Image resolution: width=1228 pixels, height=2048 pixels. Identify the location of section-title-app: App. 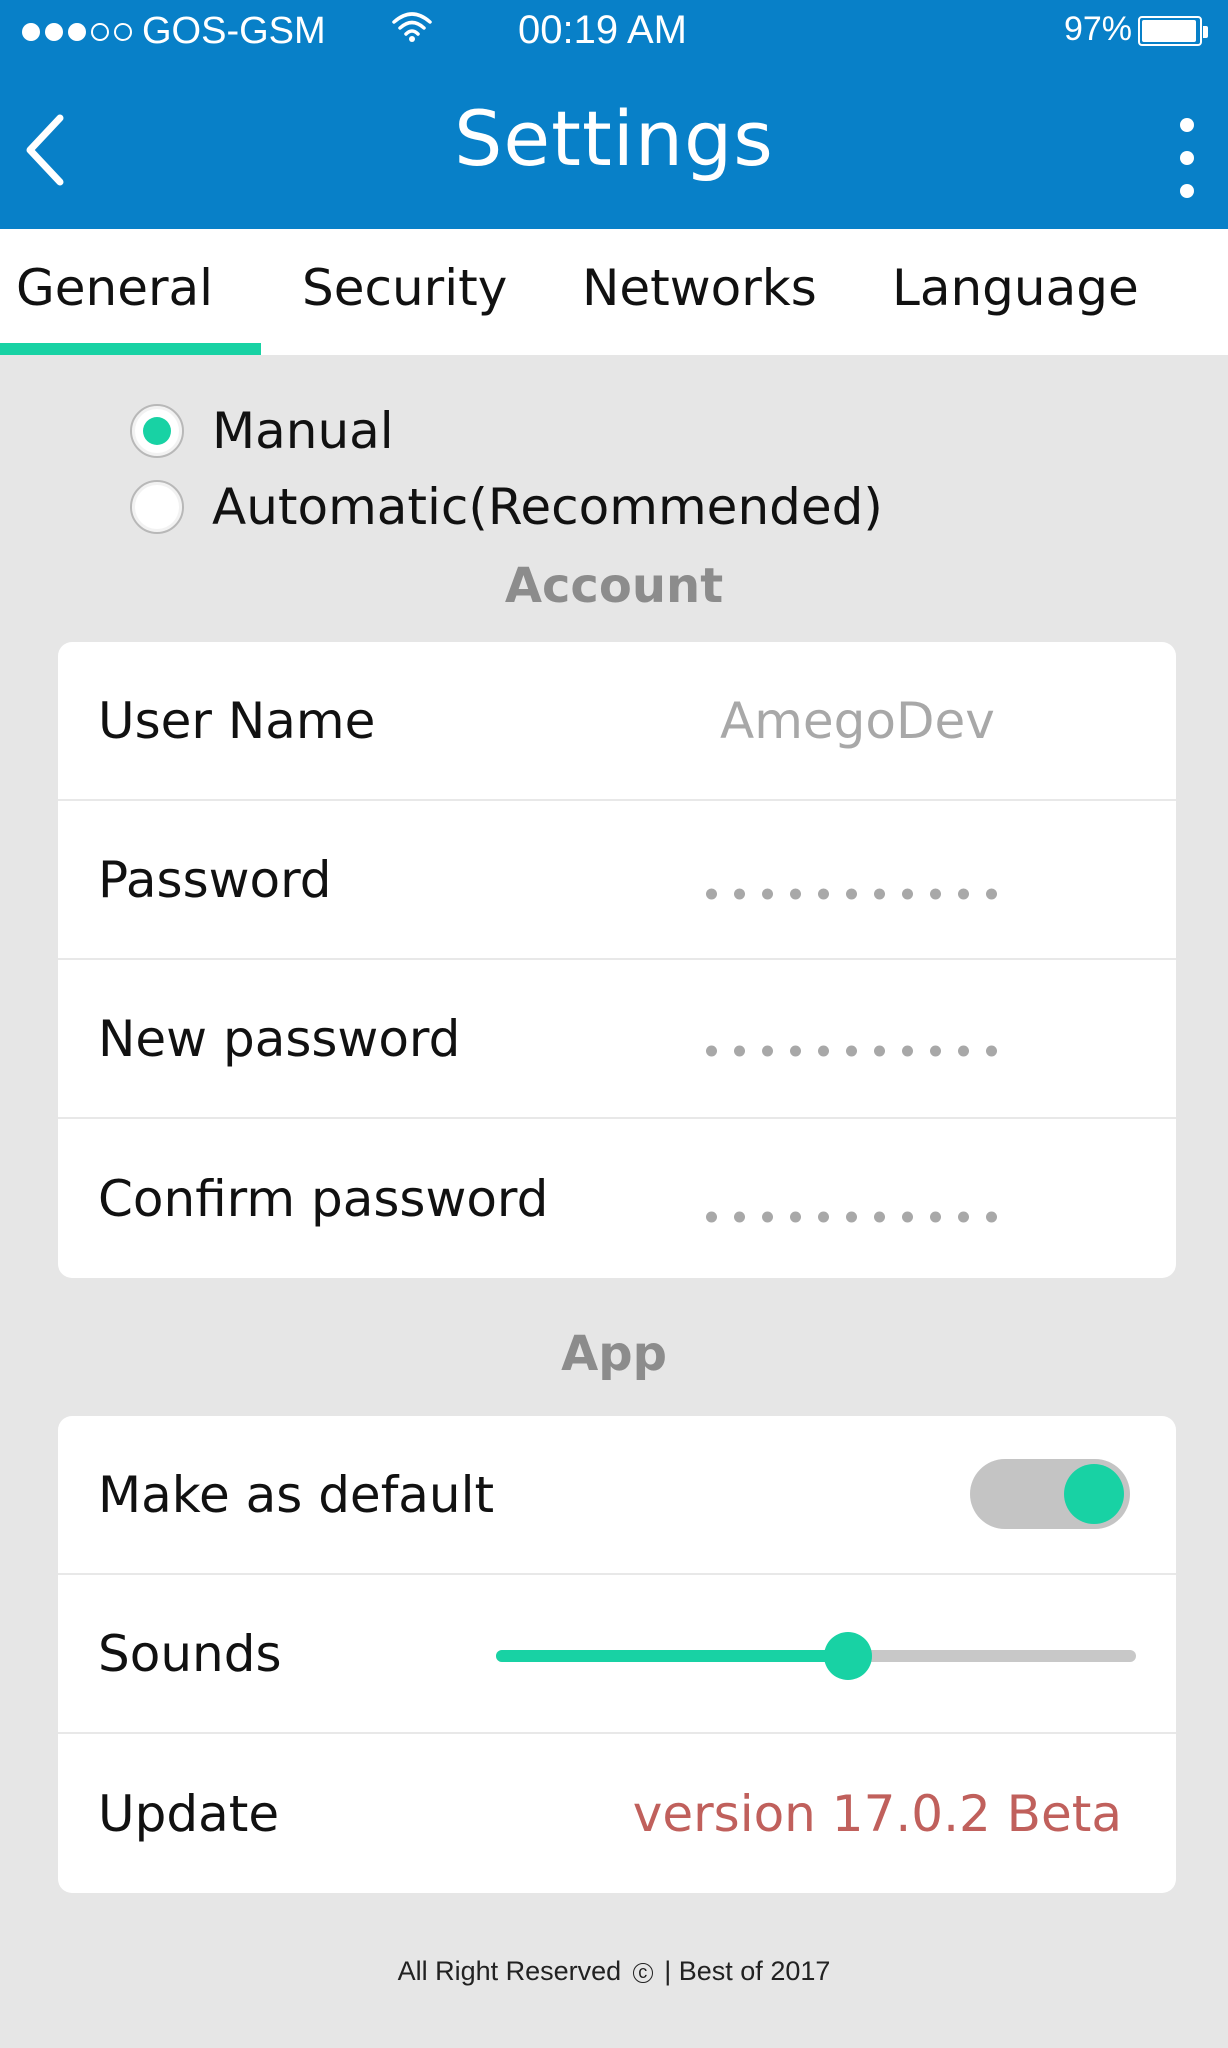
(614, 1354).